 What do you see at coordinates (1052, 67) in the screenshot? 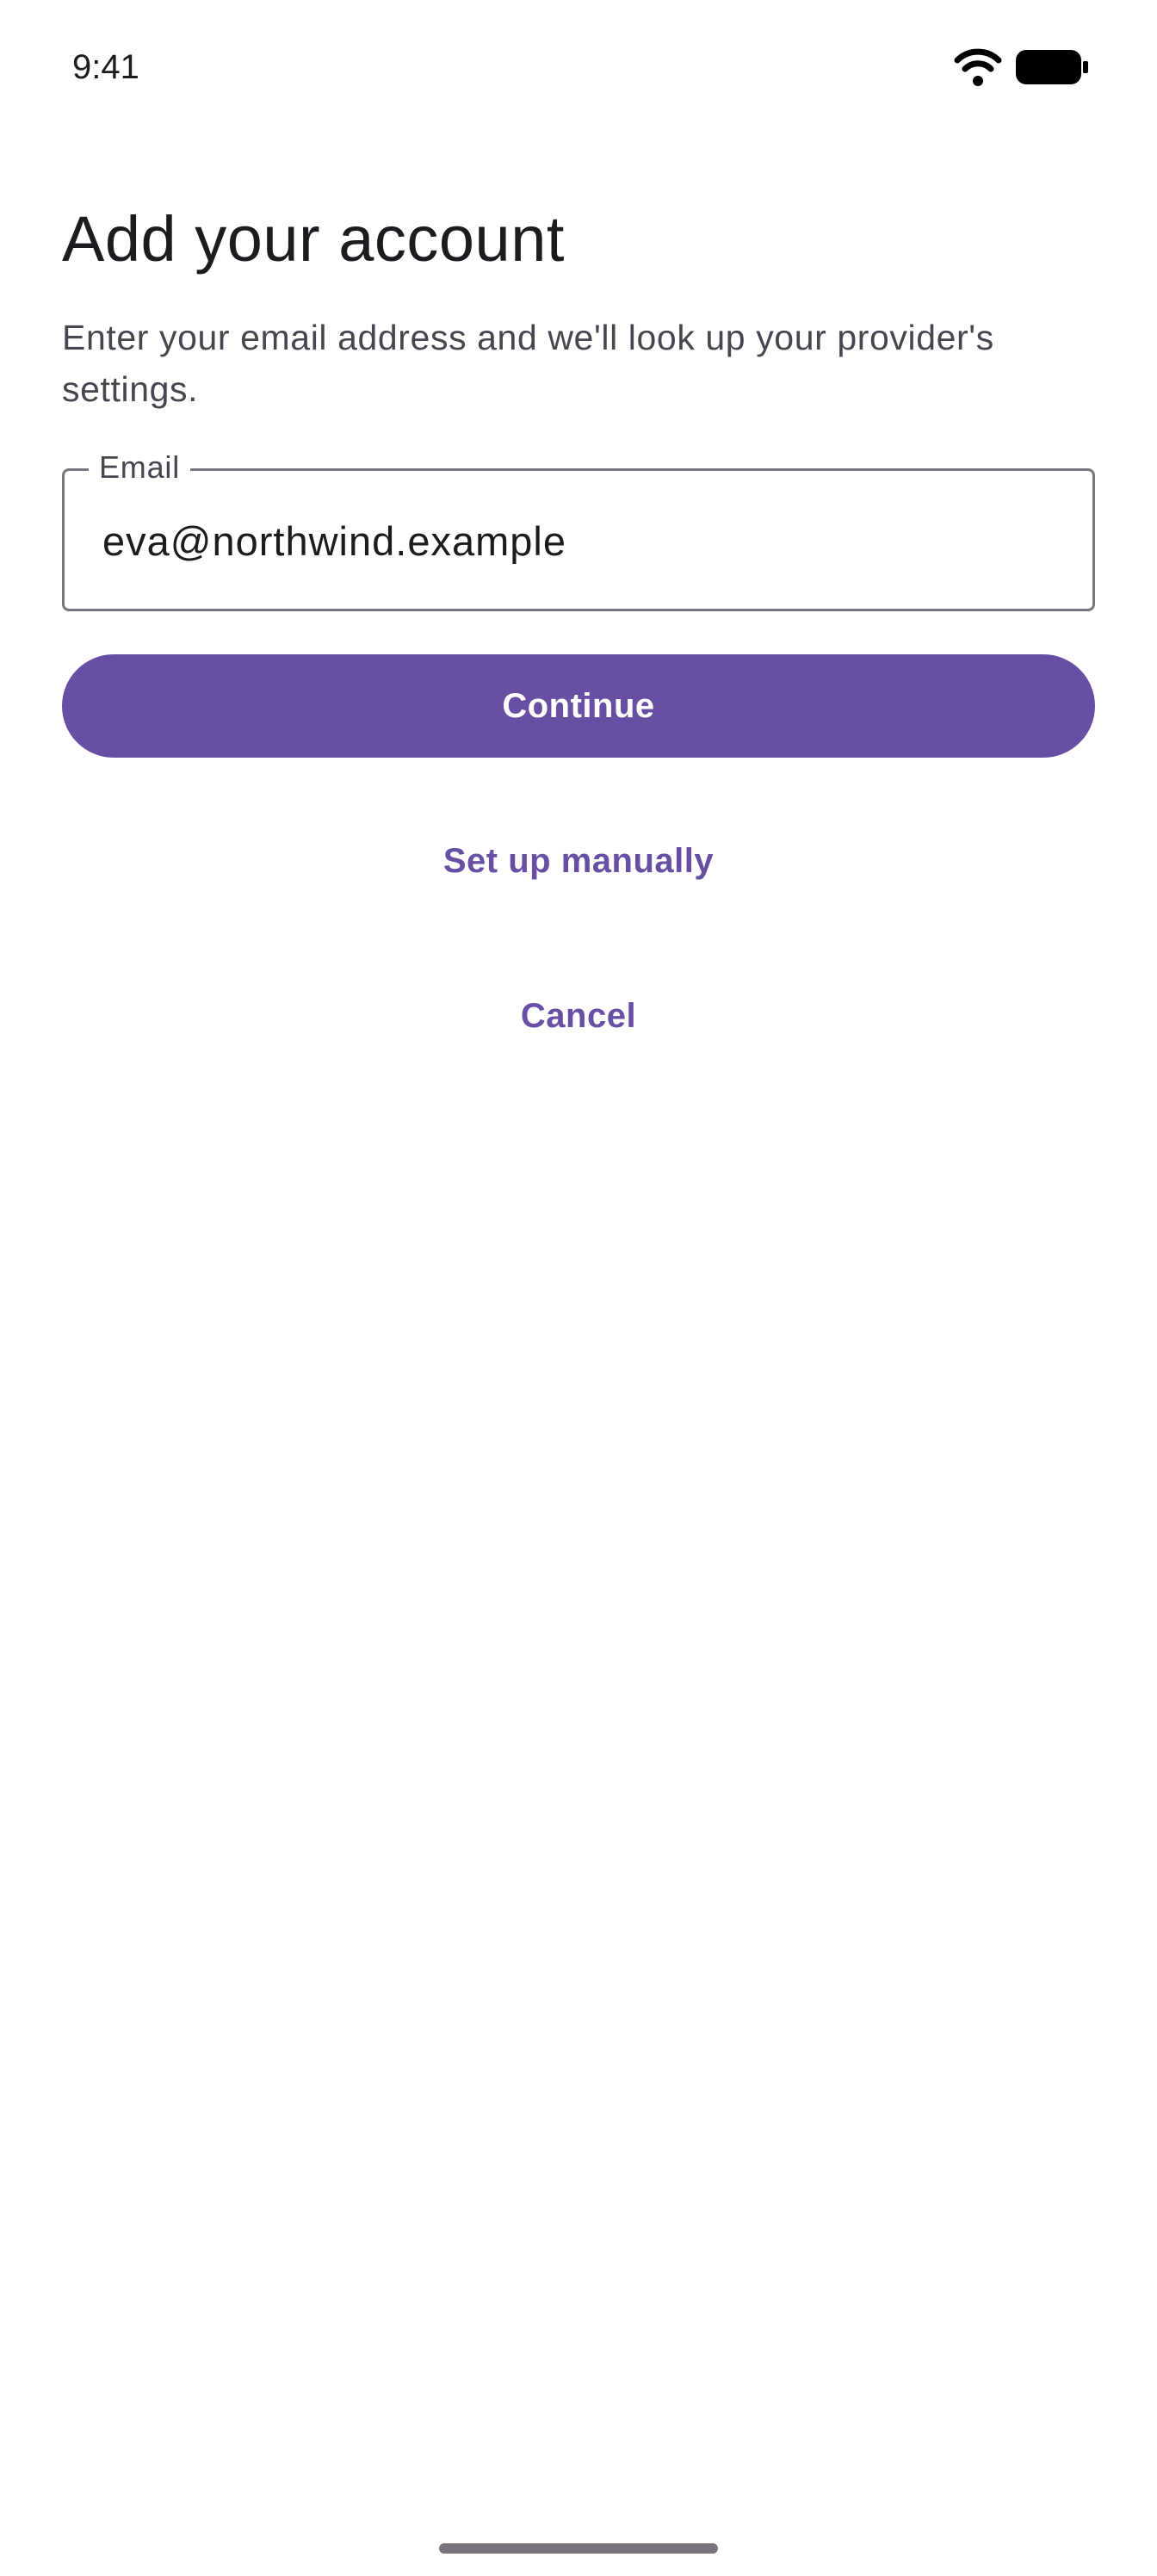
I see `battery-icon` at bounding box center [1052, 67].